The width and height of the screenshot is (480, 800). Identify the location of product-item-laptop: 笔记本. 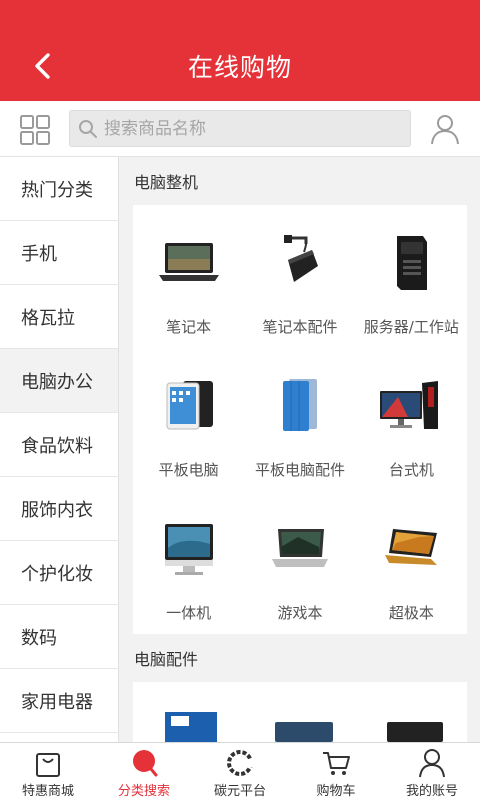
(188, 276).